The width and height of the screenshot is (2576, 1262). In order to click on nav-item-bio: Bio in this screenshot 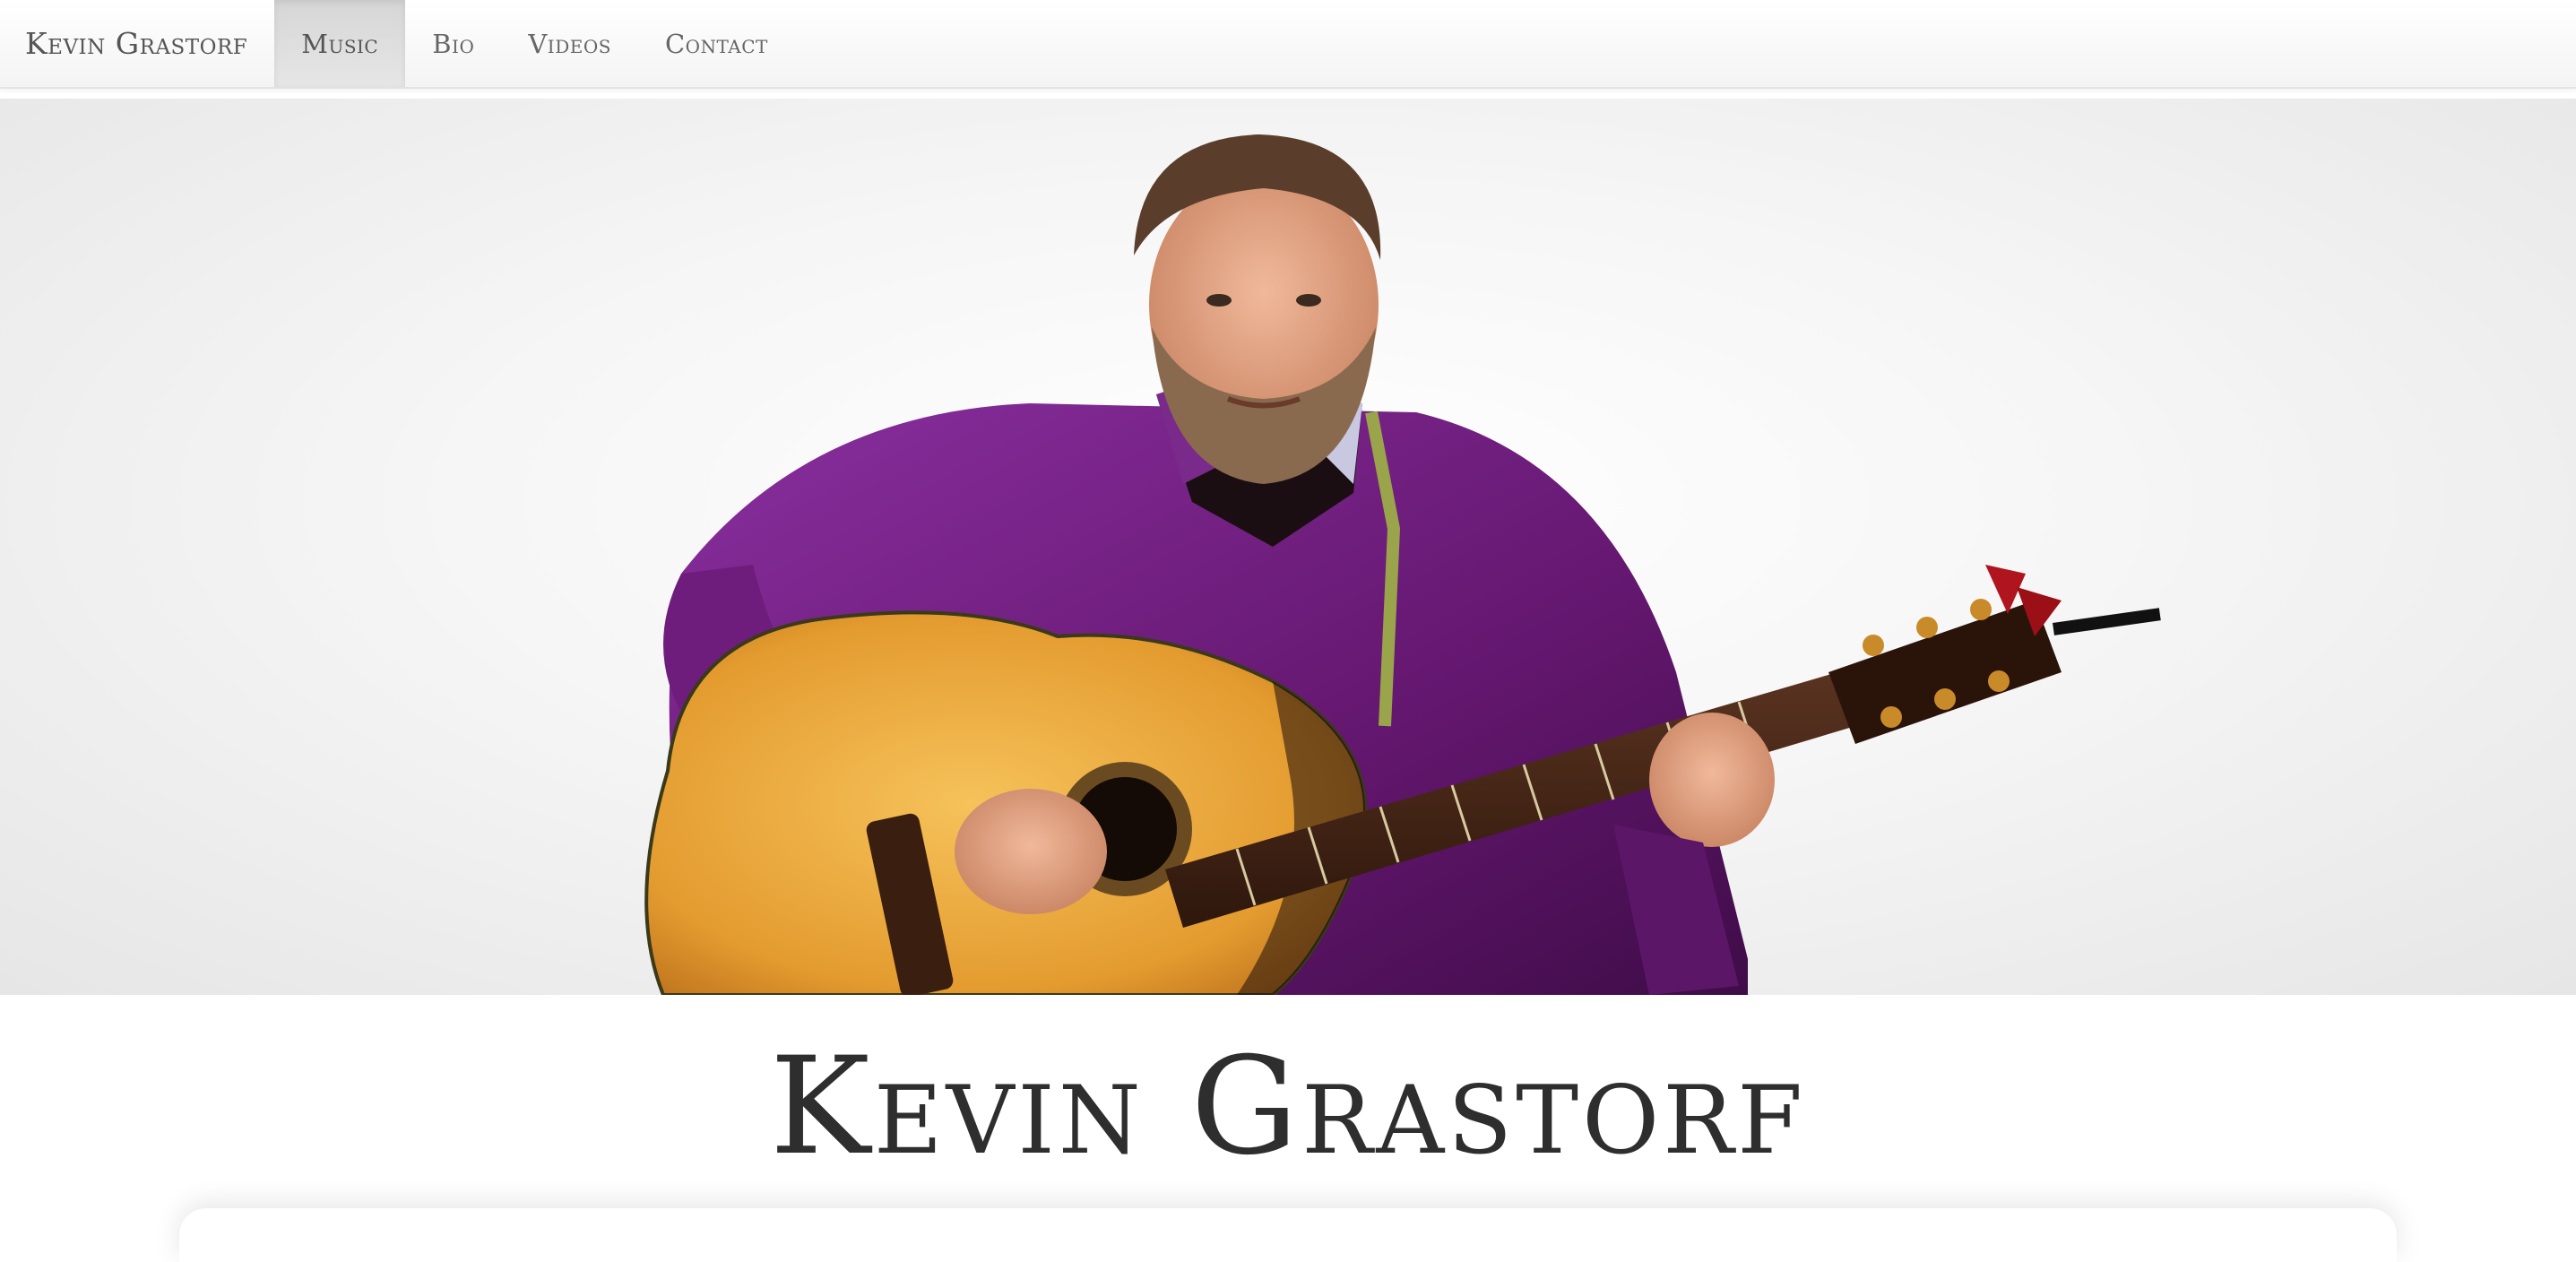, I will do `click(453, 43)`.